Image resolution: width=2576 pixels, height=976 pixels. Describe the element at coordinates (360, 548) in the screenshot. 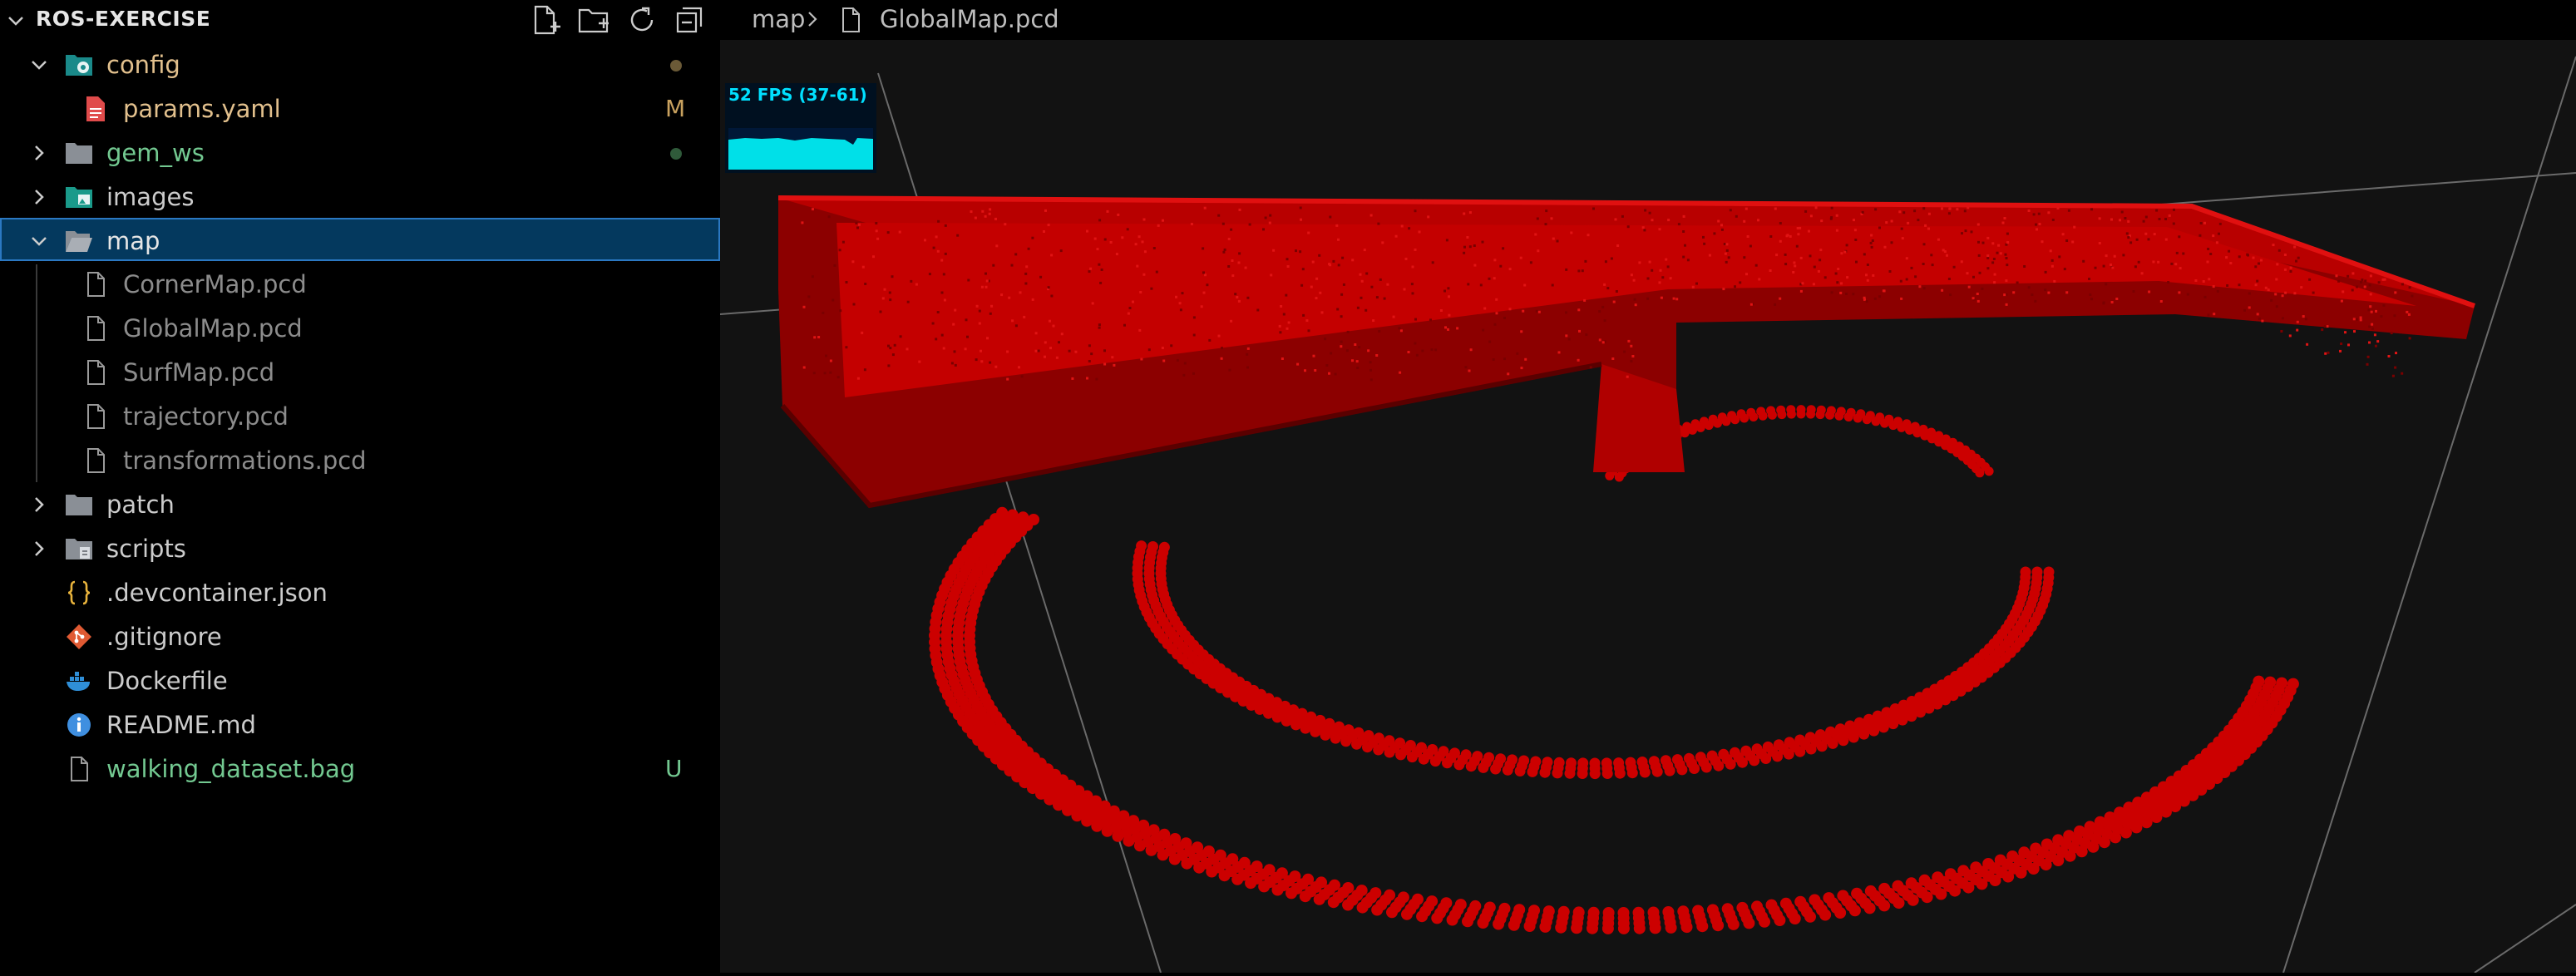

I see `tree-folder-scripts: scripts` at that location.